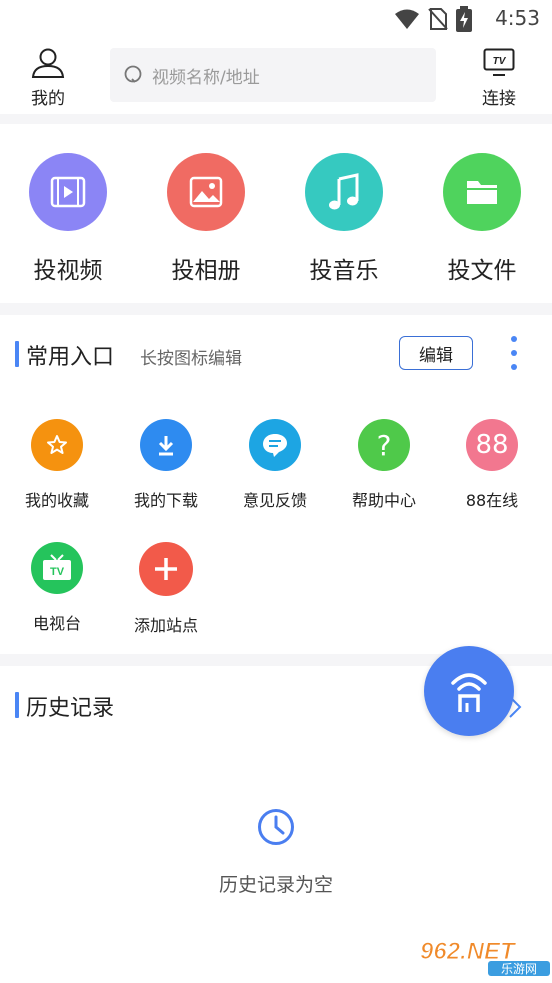 The height and width of the screenshot is (983, 552). I want to click on entry-label: 意见反馈, so click(274, 500).